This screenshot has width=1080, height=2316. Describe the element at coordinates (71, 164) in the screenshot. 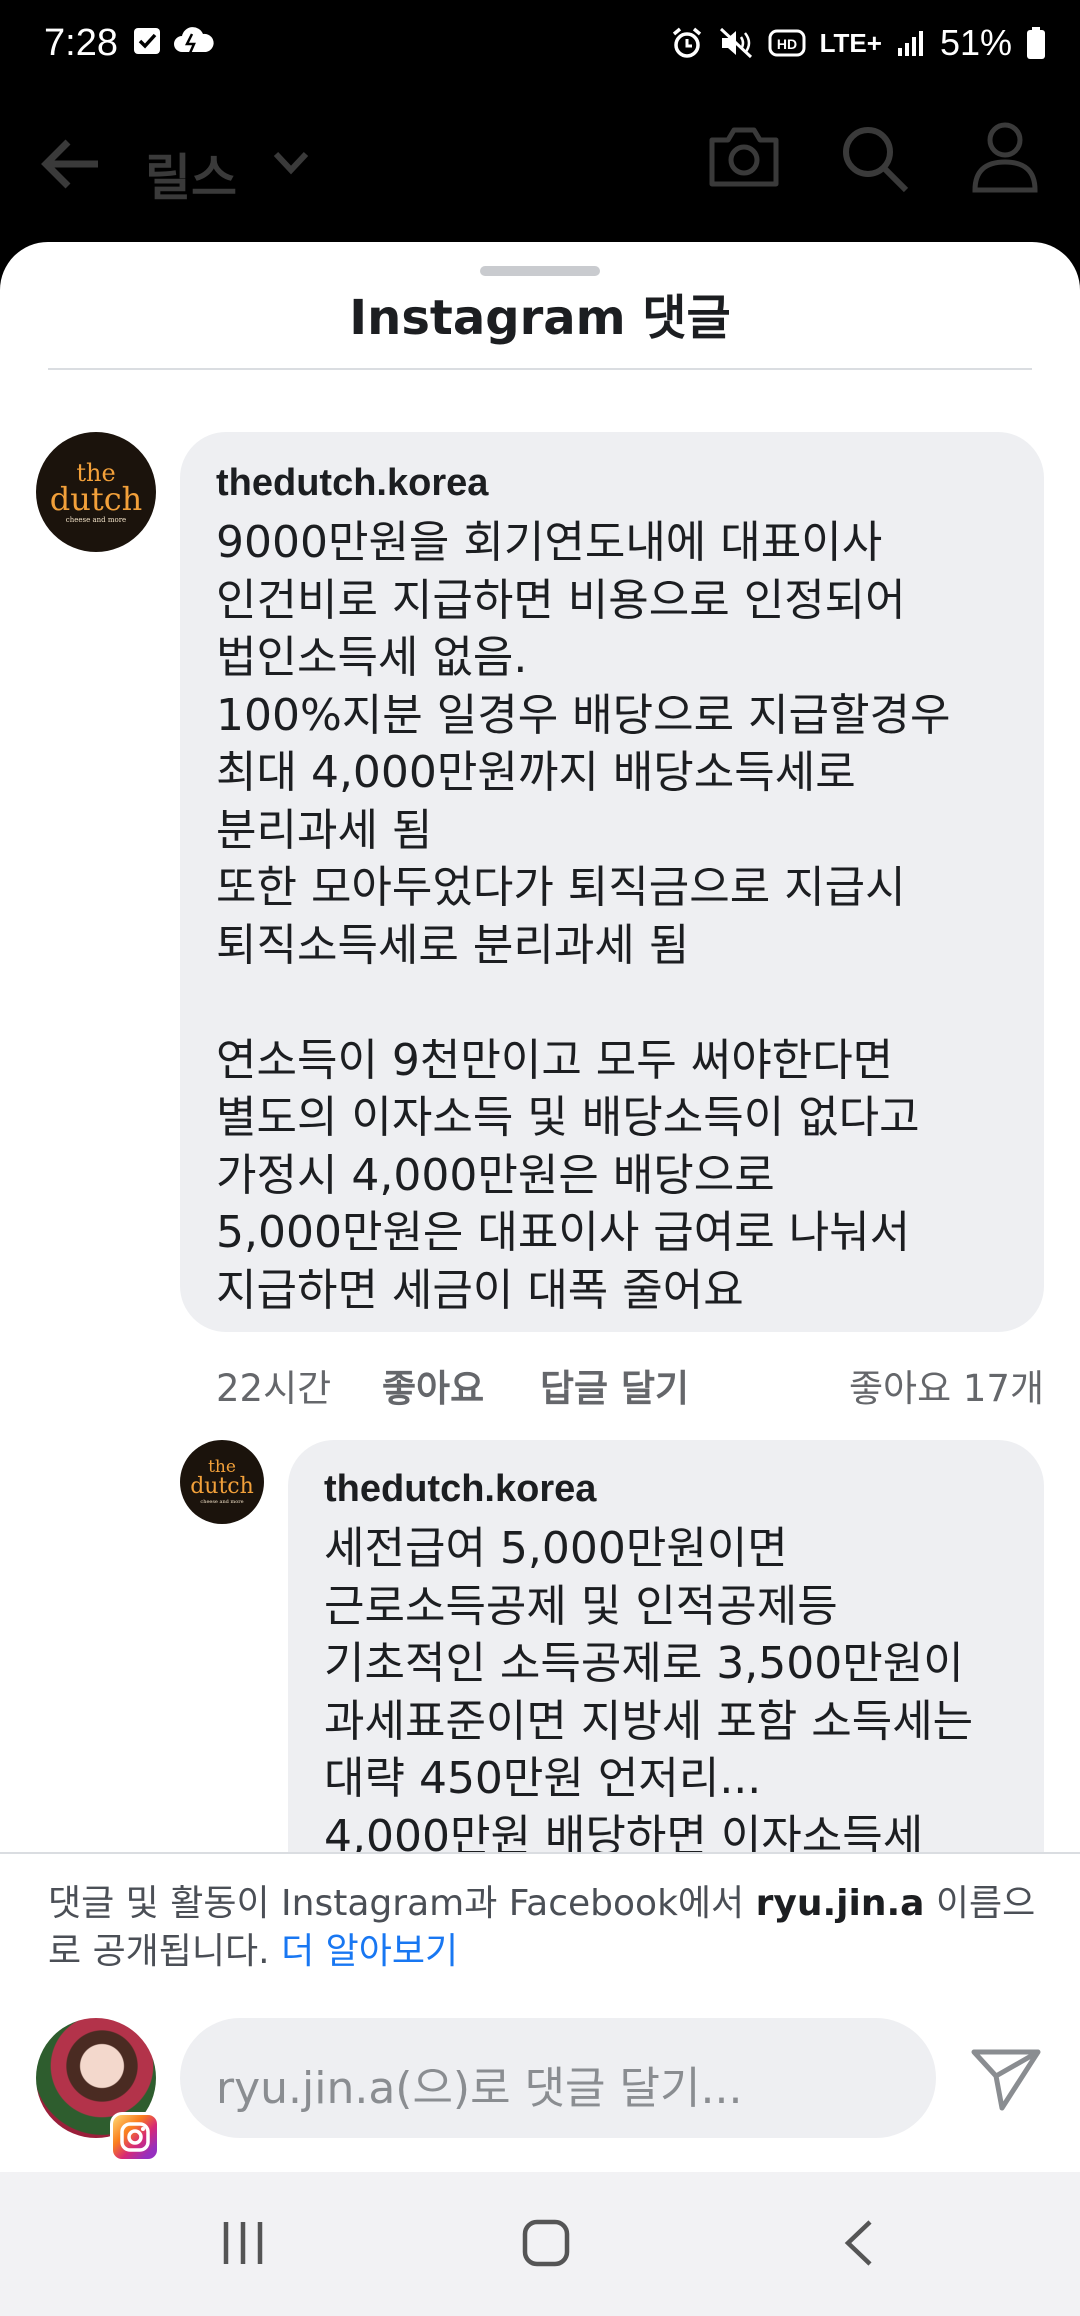

I see `back-arrow-icon` at that location.